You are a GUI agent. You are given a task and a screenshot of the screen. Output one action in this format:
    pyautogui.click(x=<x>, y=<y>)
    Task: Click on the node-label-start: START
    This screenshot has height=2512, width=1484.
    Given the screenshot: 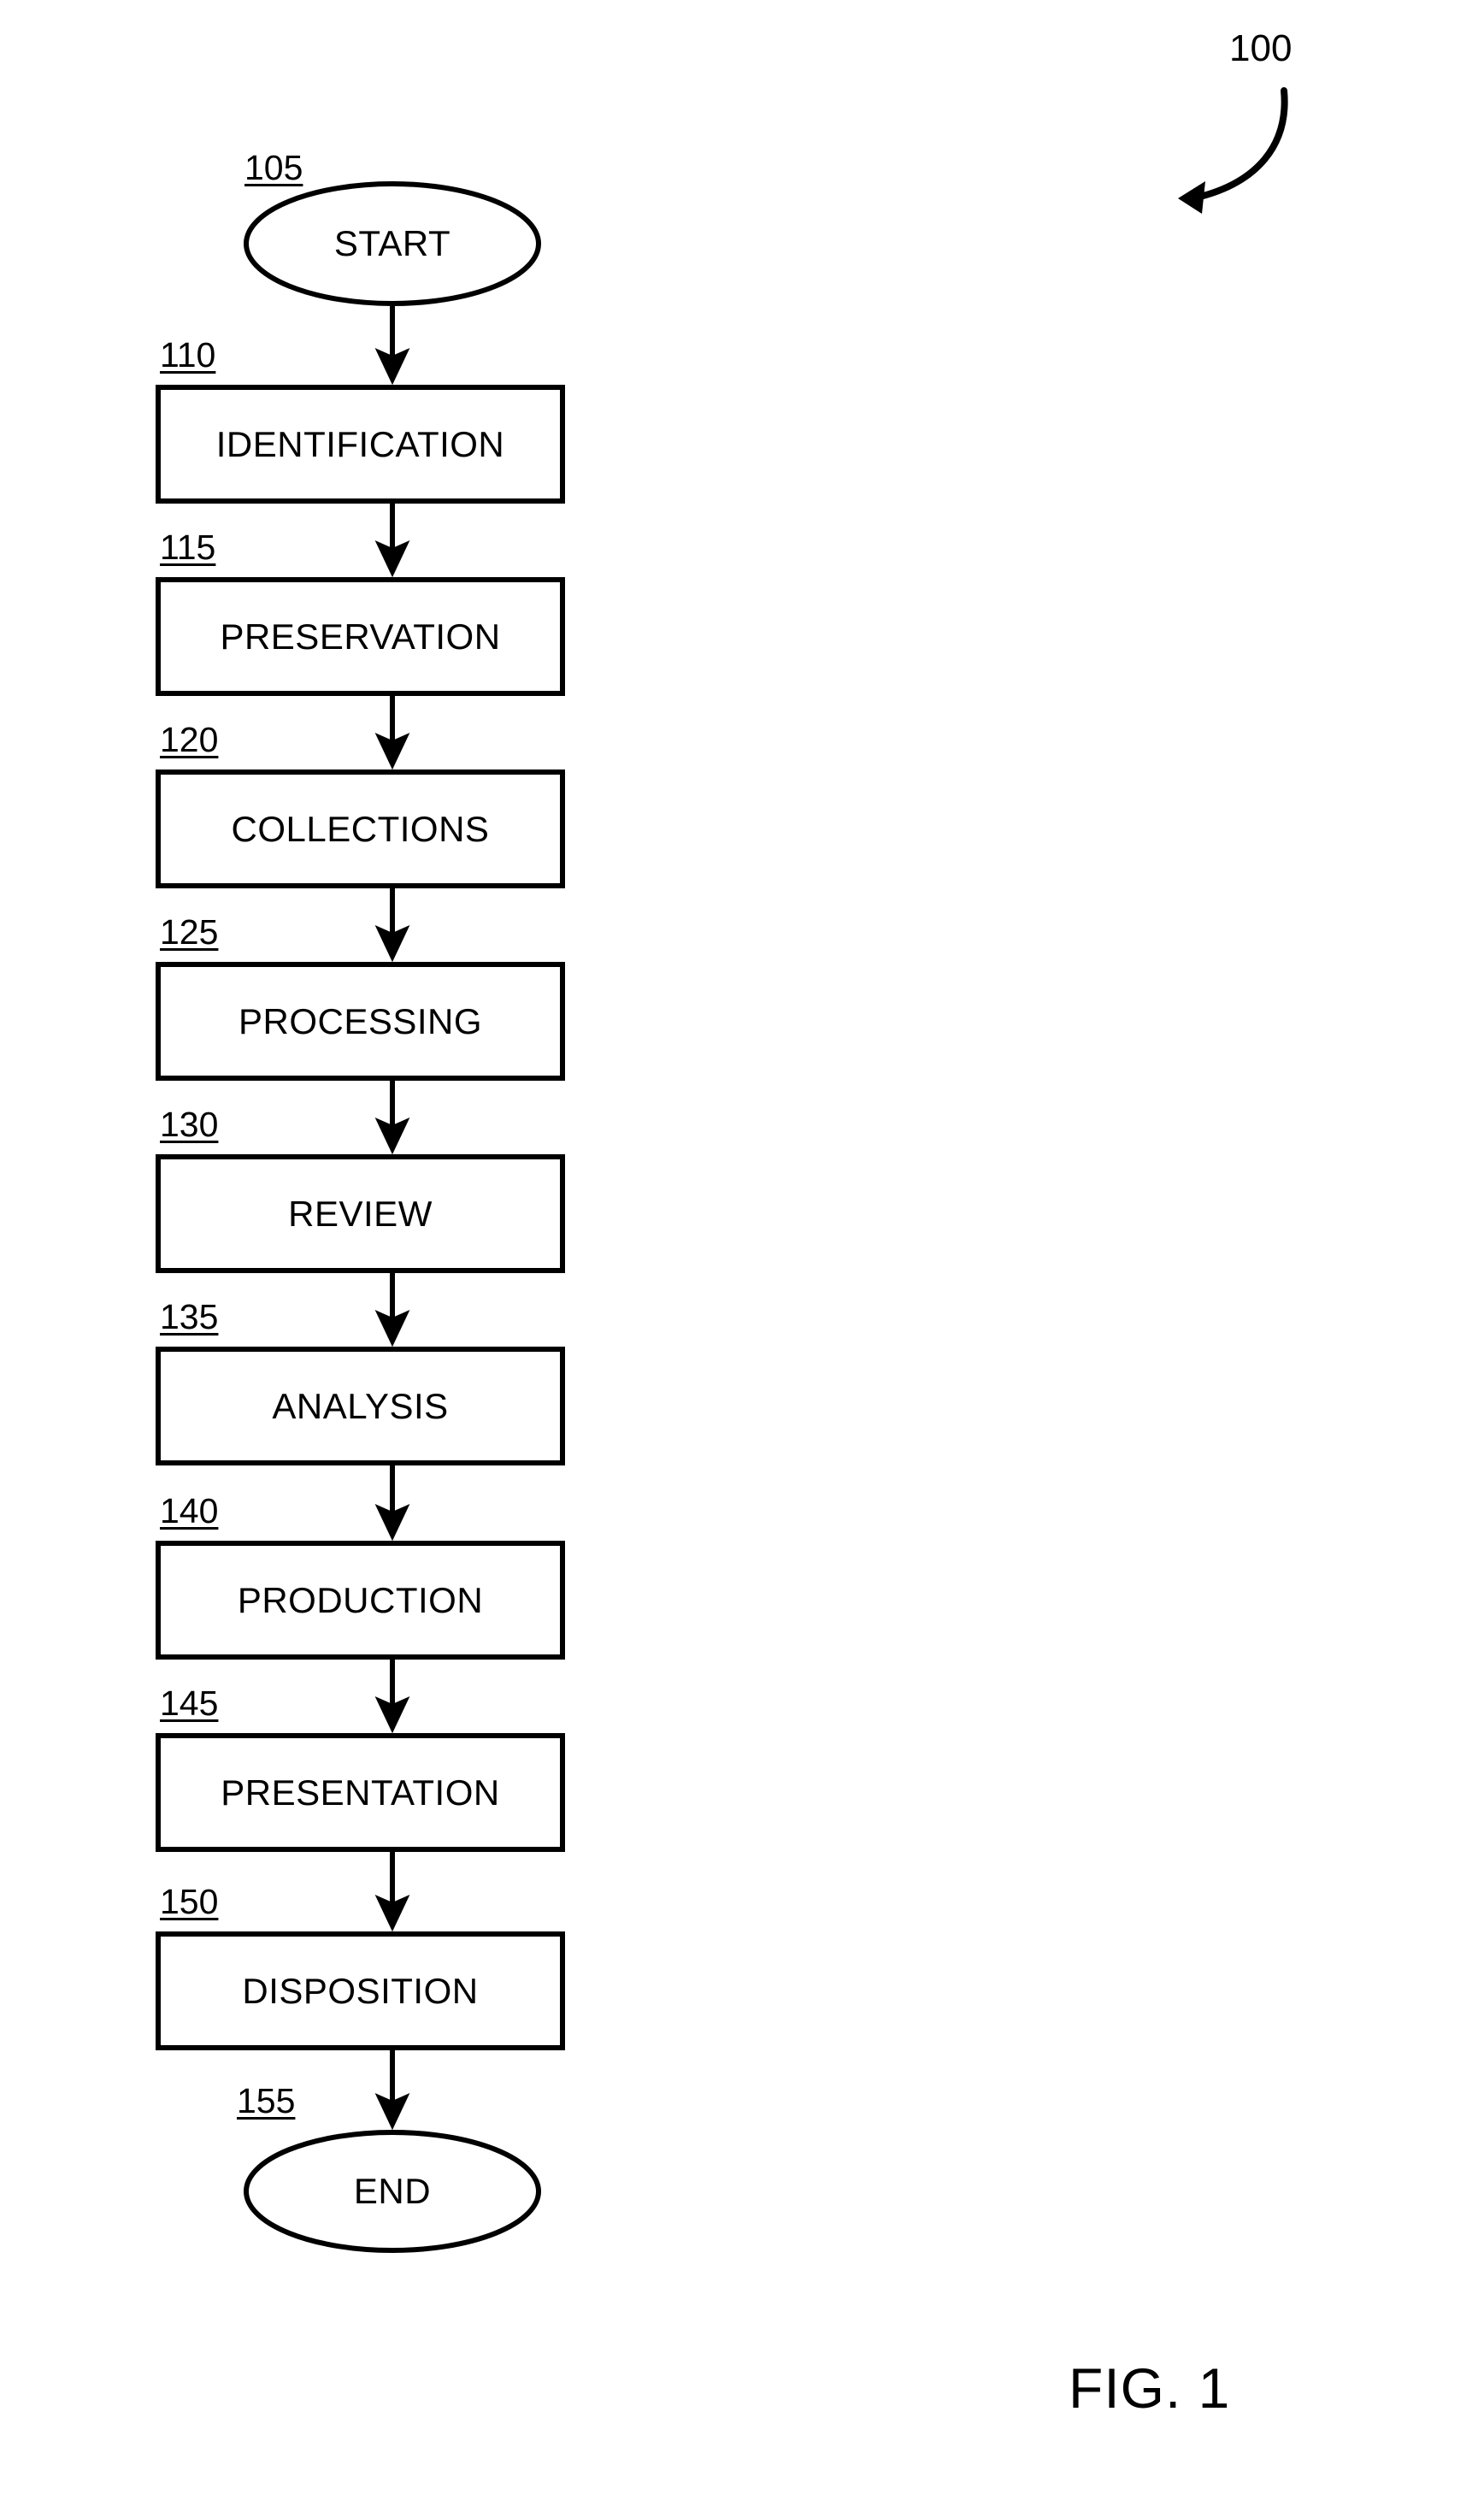 What is the action you would take?
    pyautogui.click(x=392, y=243)
    